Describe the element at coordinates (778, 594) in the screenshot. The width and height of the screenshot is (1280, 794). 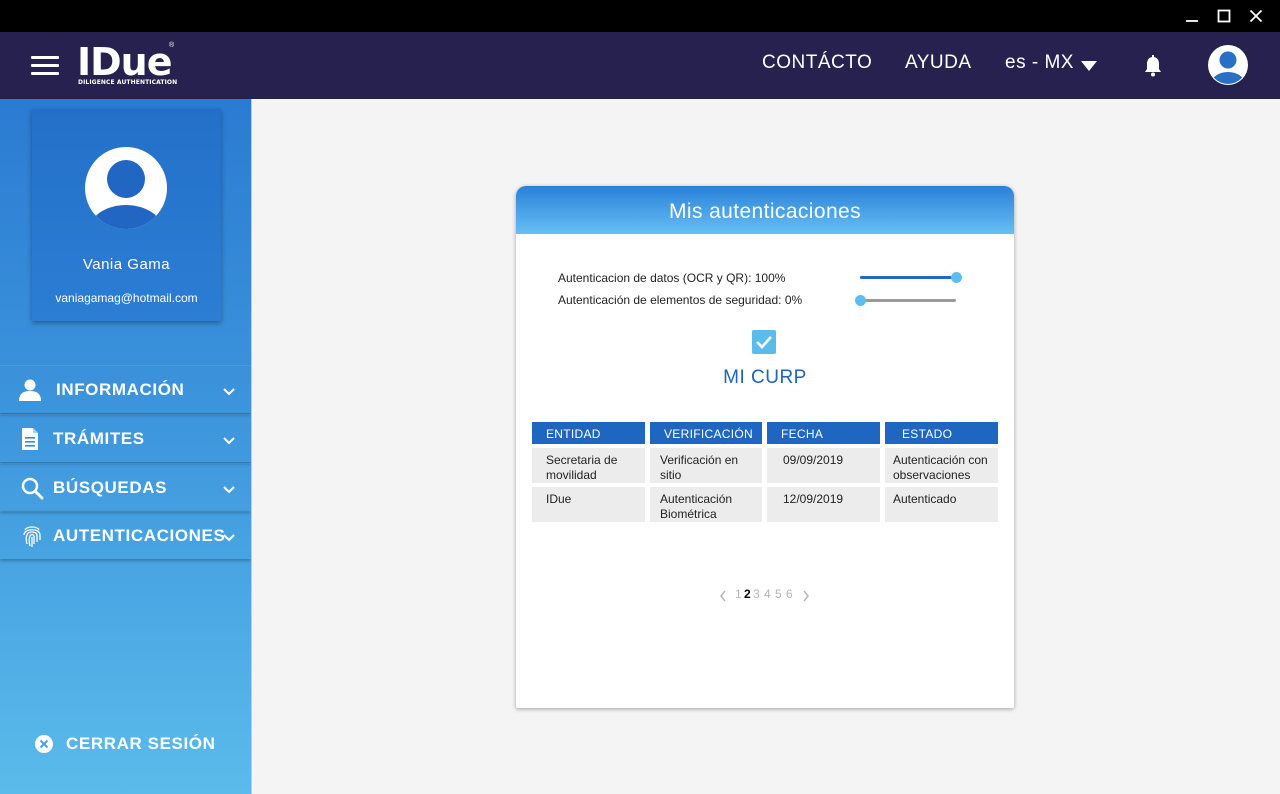
I see `page-number-5: 5` at that location.